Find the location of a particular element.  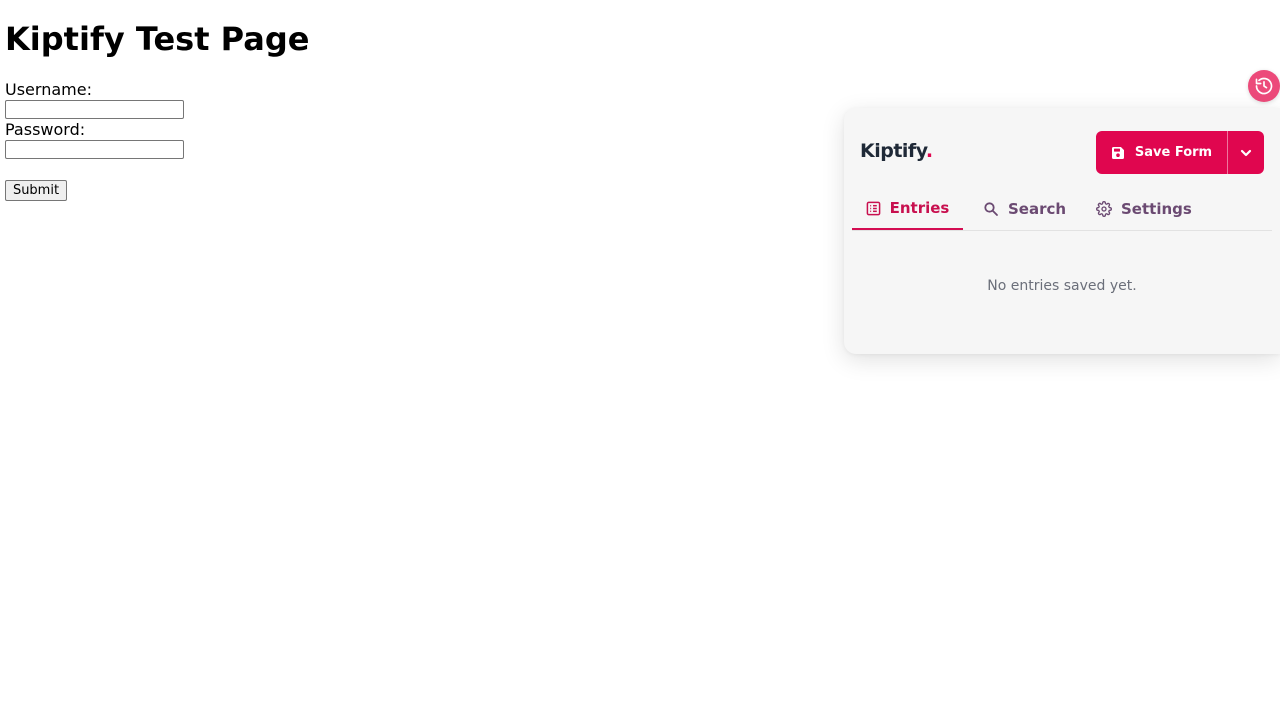

tab-settings: Settings is located at coordinates (1144, 208).